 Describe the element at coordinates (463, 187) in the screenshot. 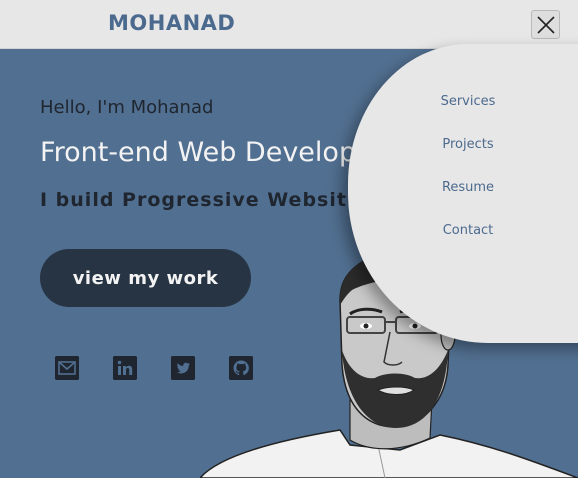

I see `menu-item-resume: Resume` at that location.